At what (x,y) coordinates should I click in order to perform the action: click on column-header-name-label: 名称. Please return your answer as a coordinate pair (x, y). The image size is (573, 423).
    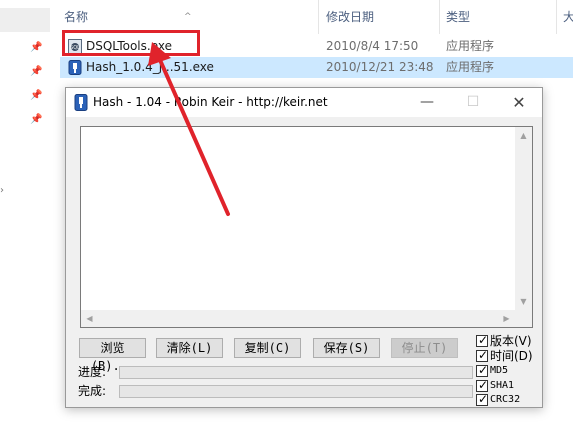
    Looking at the image, I should click on (76, 17).